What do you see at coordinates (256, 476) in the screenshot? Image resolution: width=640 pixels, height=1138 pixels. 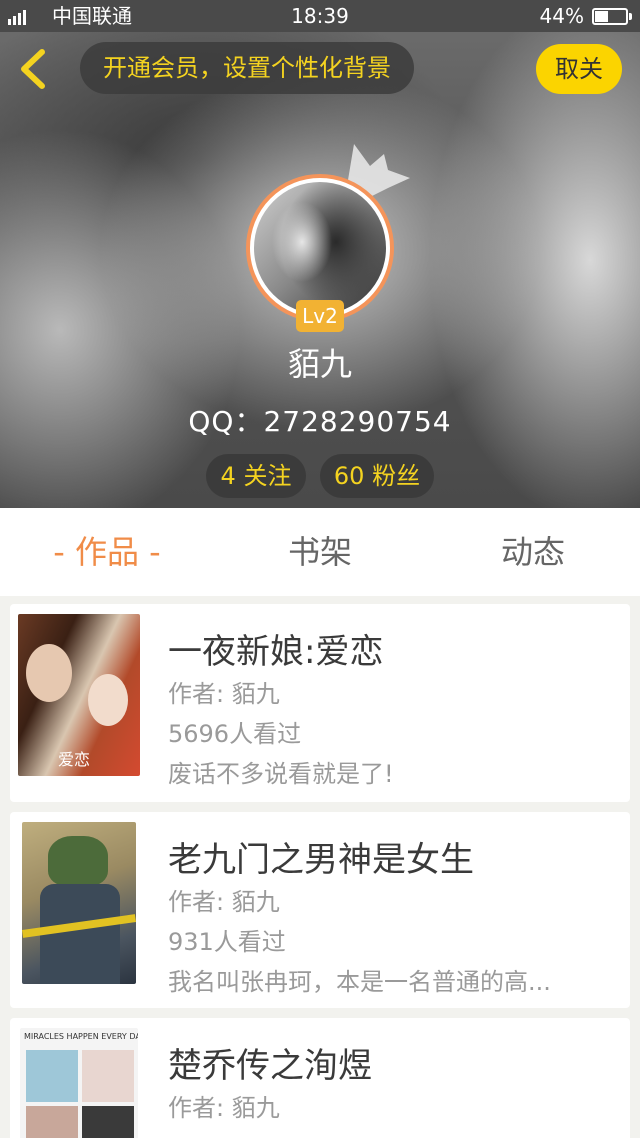 I see `following-count-button: 4 关注` at bounding box center [256, 476].